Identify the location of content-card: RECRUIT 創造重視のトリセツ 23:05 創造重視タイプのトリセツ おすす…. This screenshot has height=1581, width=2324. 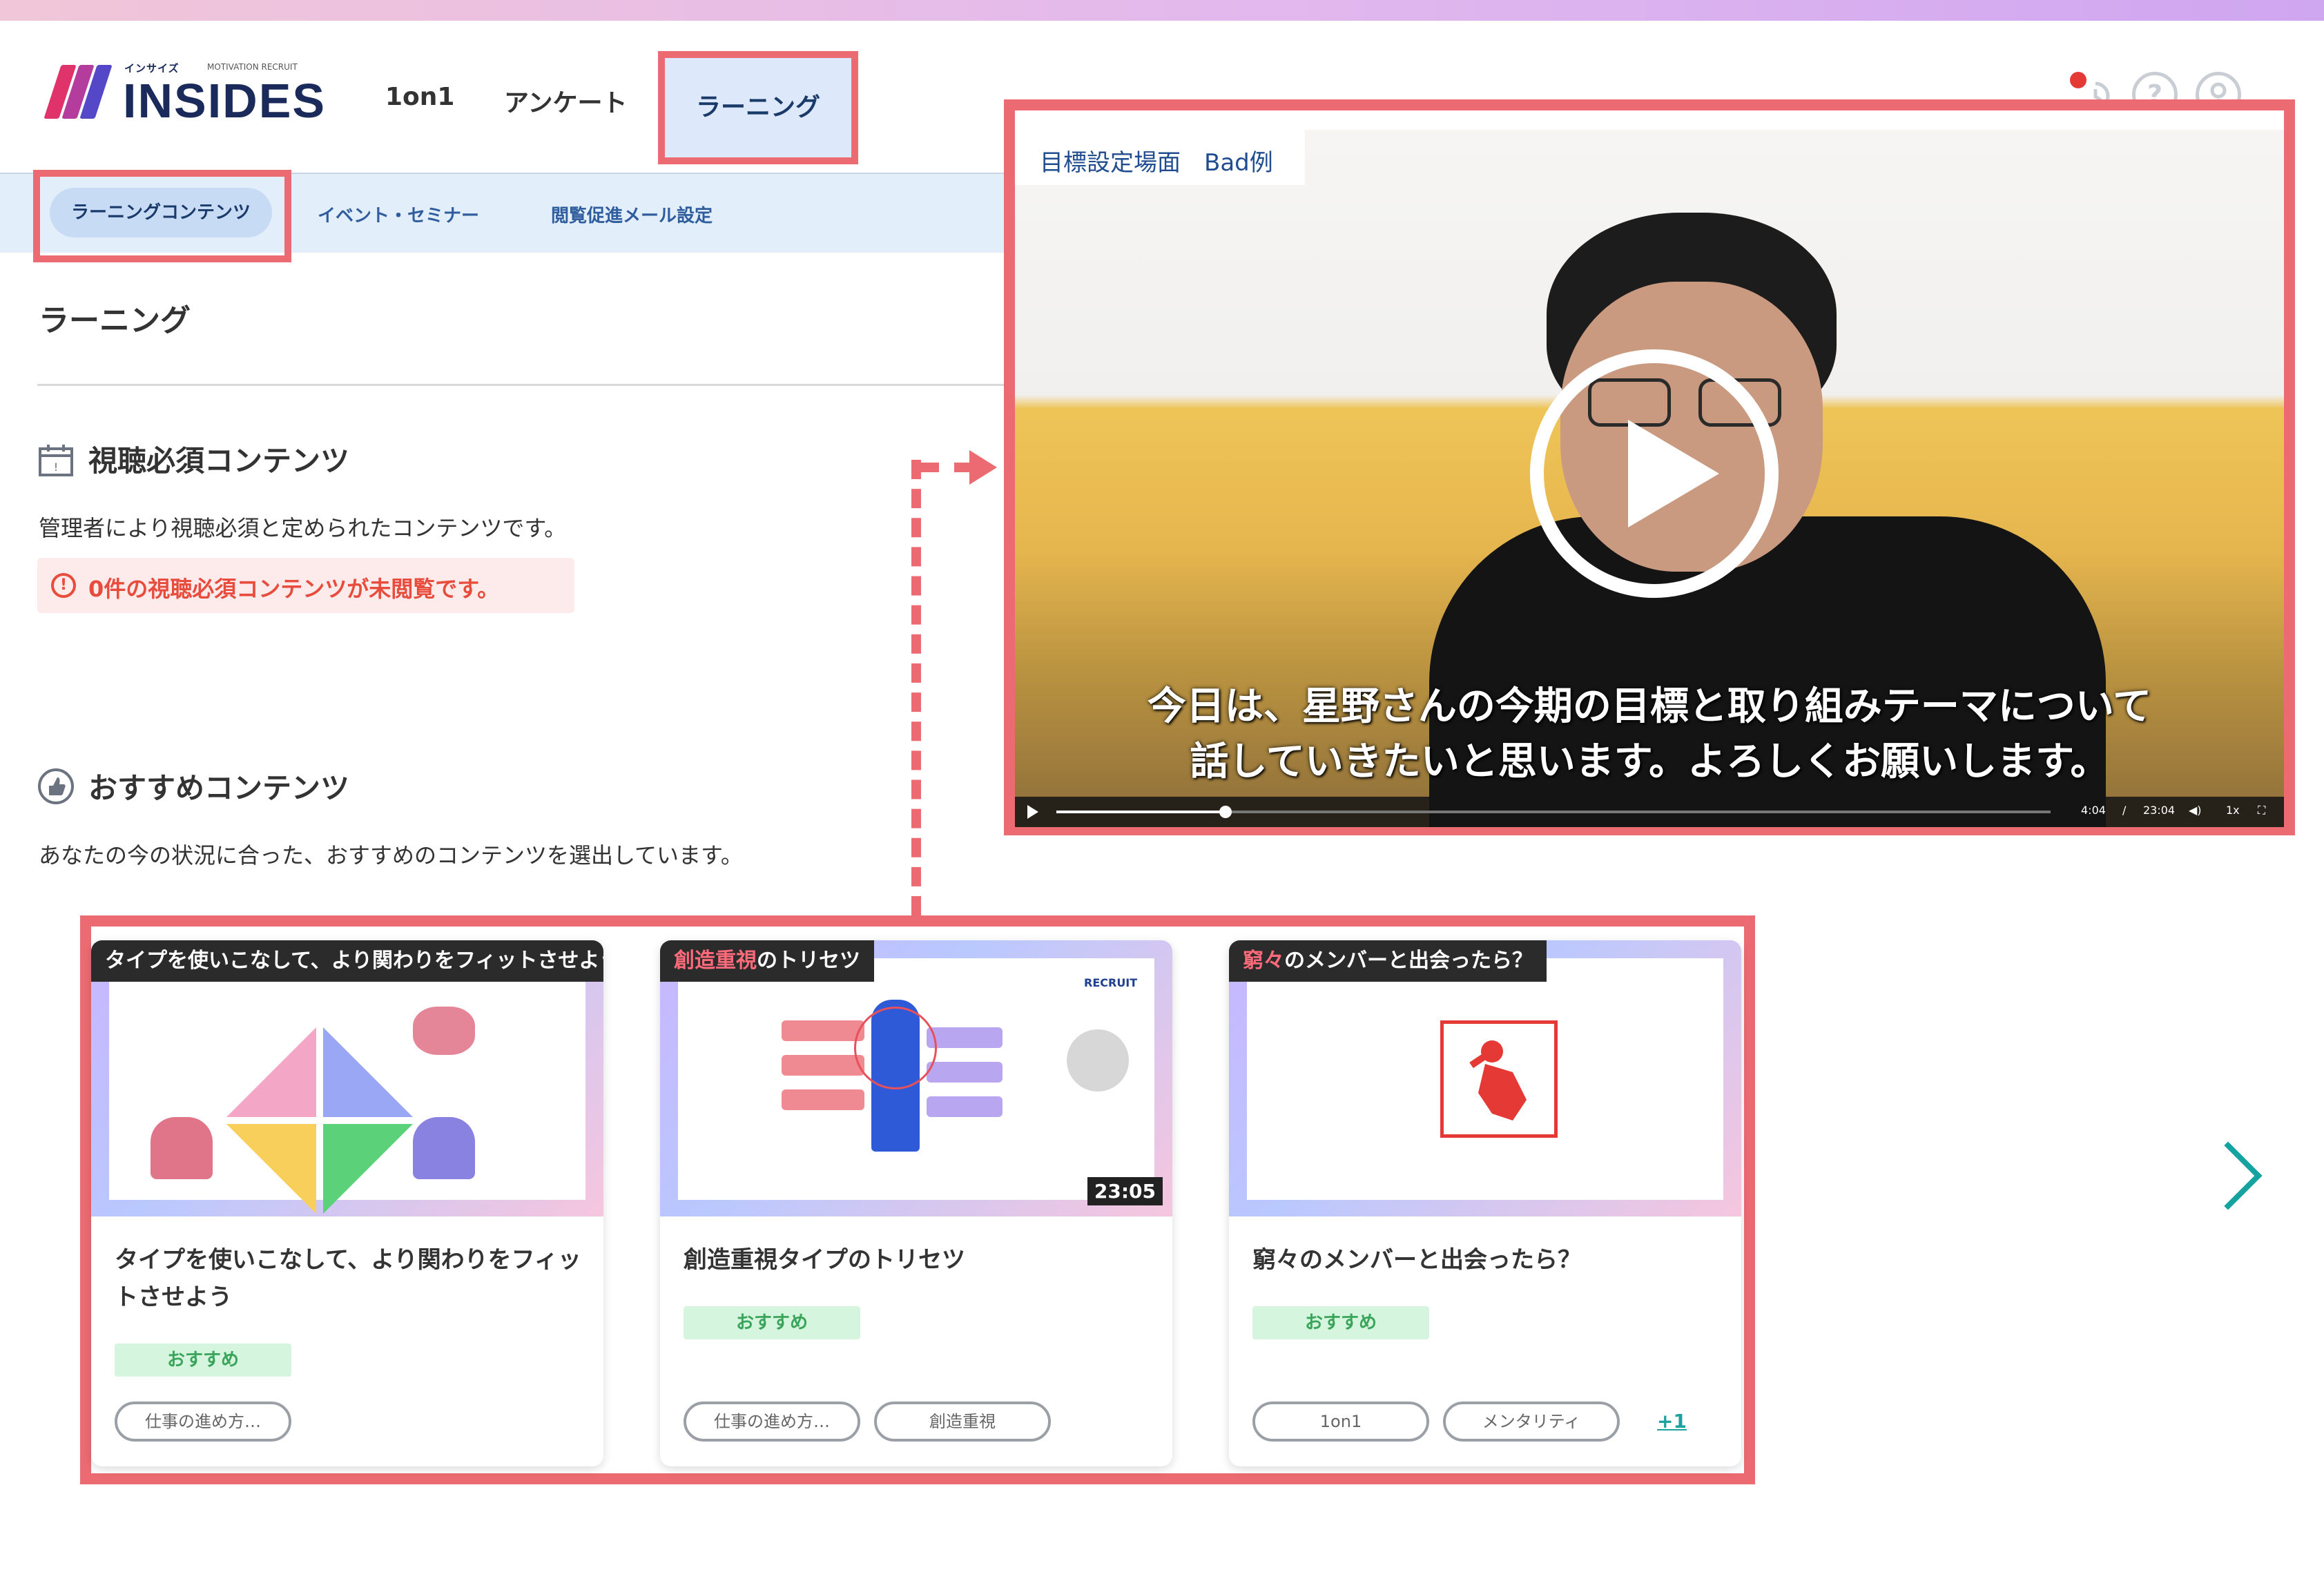
(916, 1203).